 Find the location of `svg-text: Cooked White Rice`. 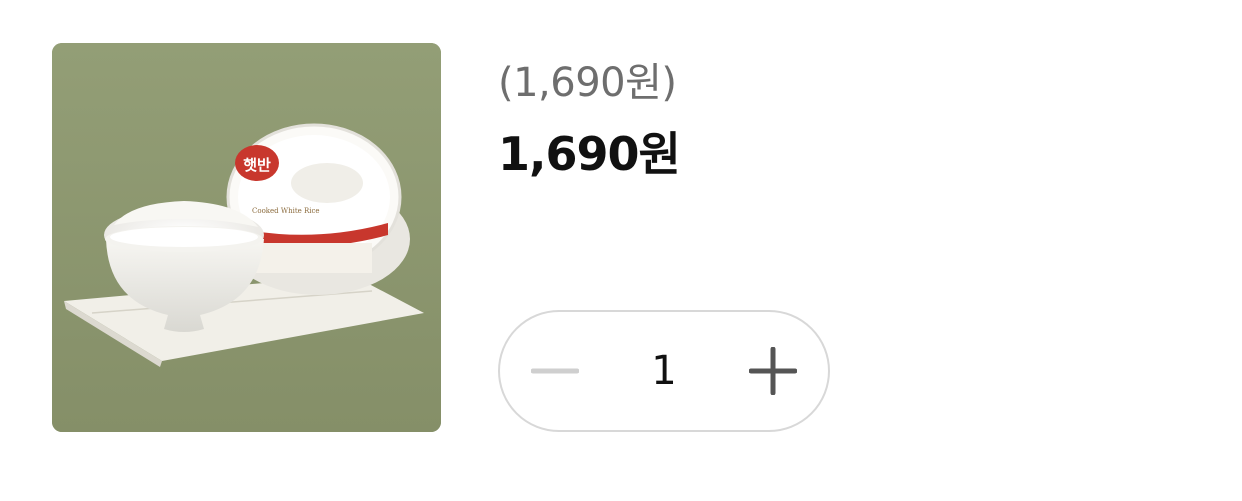

svg-text: Cooked White Rice is located at coordinates (286, 211).